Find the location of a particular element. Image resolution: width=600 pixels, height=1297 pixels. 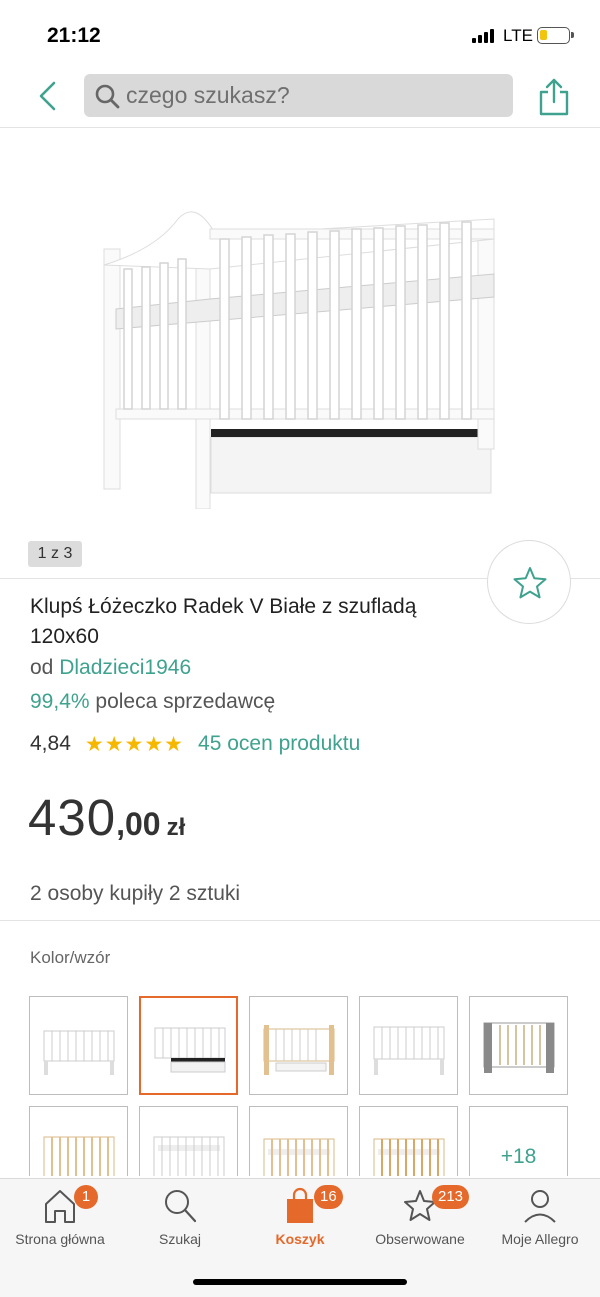

search-header is located at coordinates (300, 99).